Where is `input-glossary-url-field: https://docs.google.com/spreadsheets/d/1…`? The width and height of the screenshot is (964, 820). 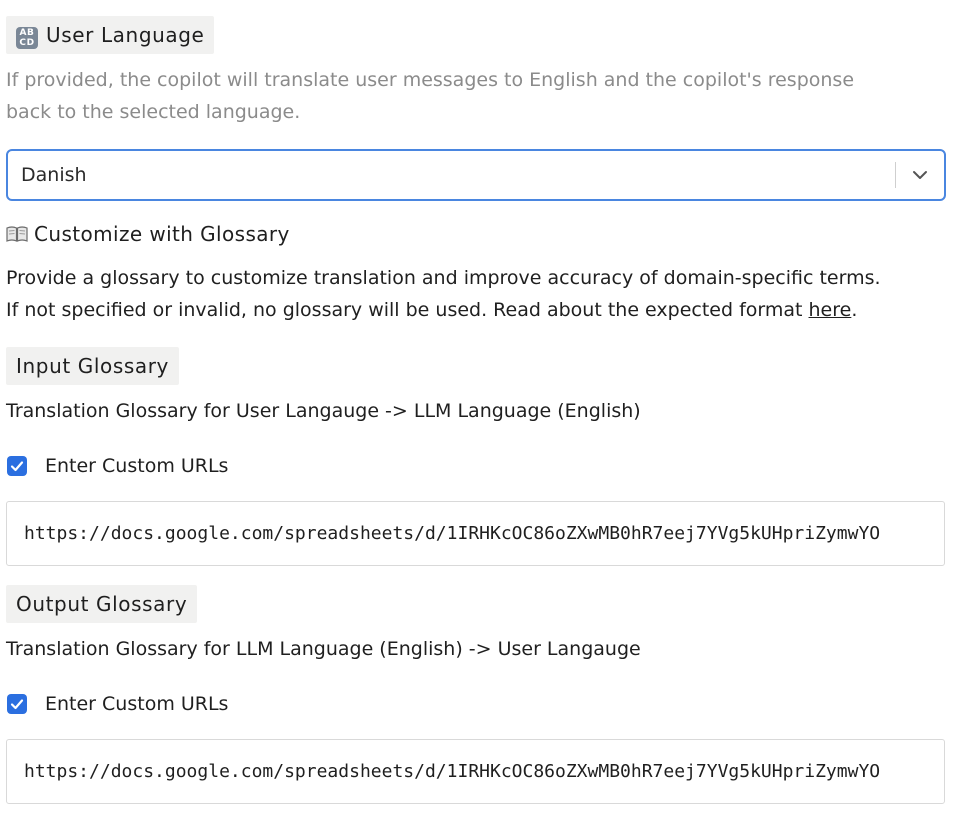
input-glossary-url-field: https://docs.google.com/spreadsheets/d/1… is located at coordinates (475, 533).